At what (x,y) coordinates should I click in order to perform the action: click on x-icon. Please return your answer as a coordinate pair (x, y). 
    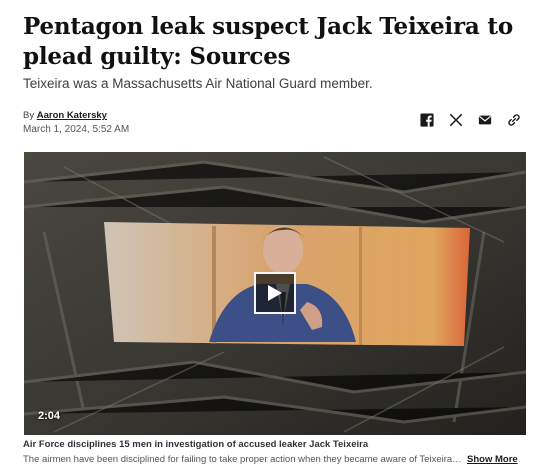
    Looking at the image, I should click on (456, 120).